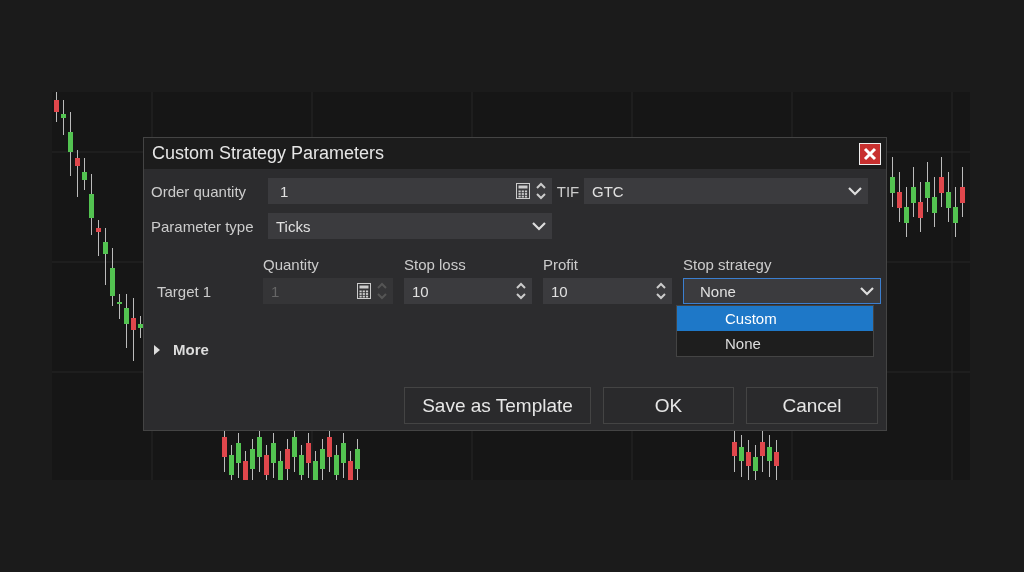 This screenshot has height=572, width=1024. What do you see at coordinates (468, 291) in the screenshot?
I see `stop-loss-field: 10` at bounding box center [468, 291].